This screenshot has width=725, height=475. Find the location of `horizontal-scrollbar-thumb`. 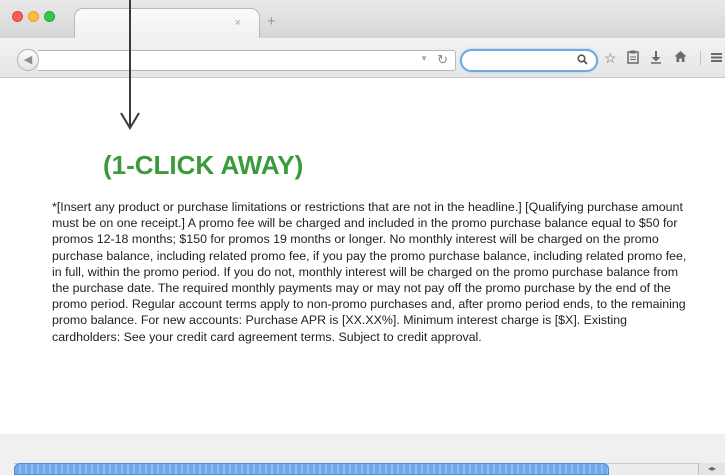

horizontal-scrollbar-thumb is located at coordinates (311, 469).